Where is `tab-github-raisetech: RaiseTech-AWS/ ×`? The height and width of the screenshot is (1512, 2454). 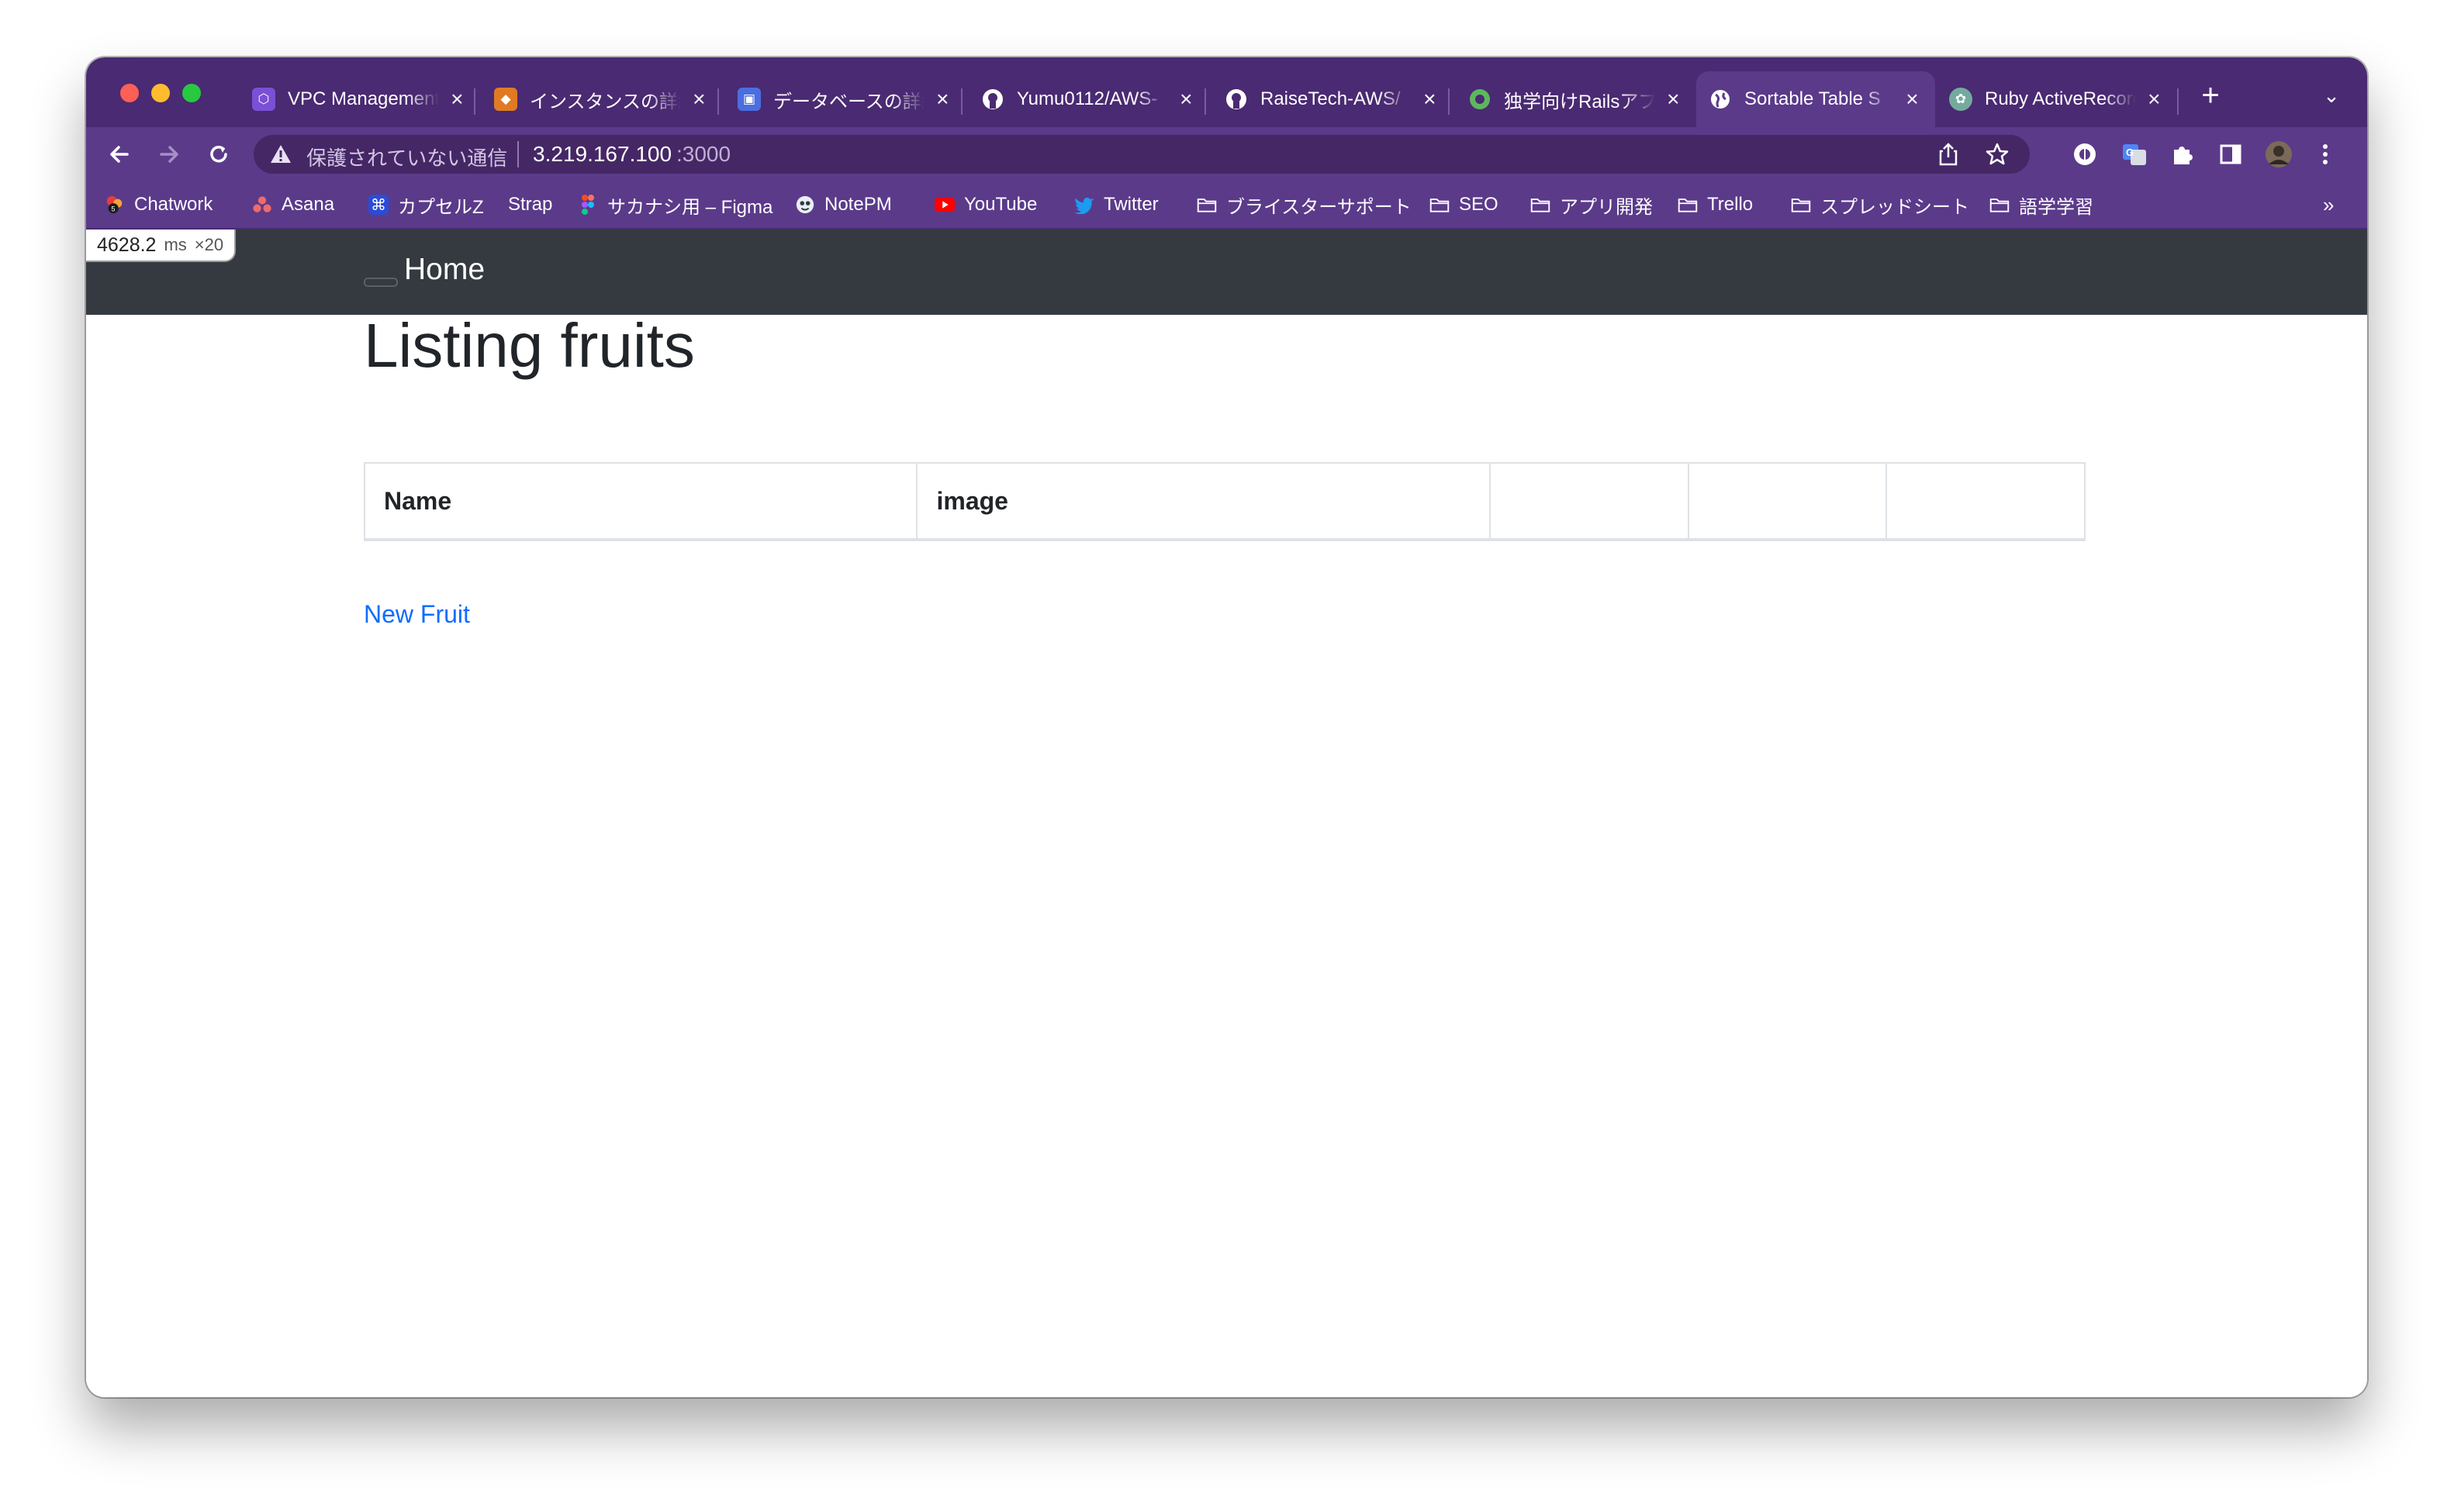
tab-github-raisetech: RaiseTech-AWS/ × is located at coordinates (1333, 99).